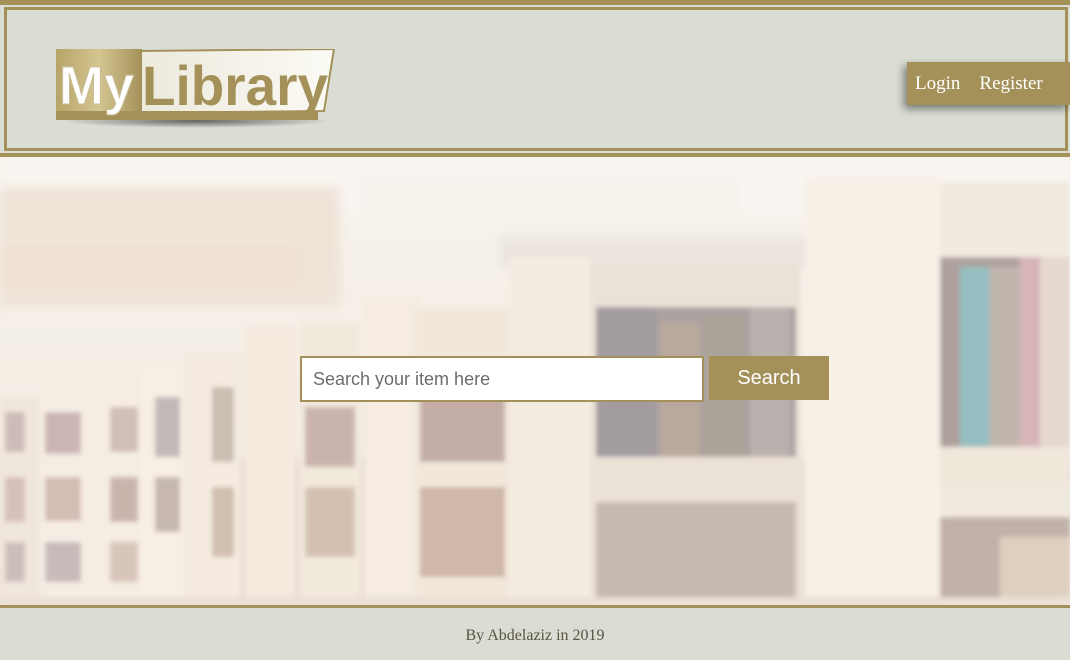 This screenshot has height=660, width=1070. Describe the element at coordinates (937, 84) in the screenshot. I see `login-link: Login` at that location.